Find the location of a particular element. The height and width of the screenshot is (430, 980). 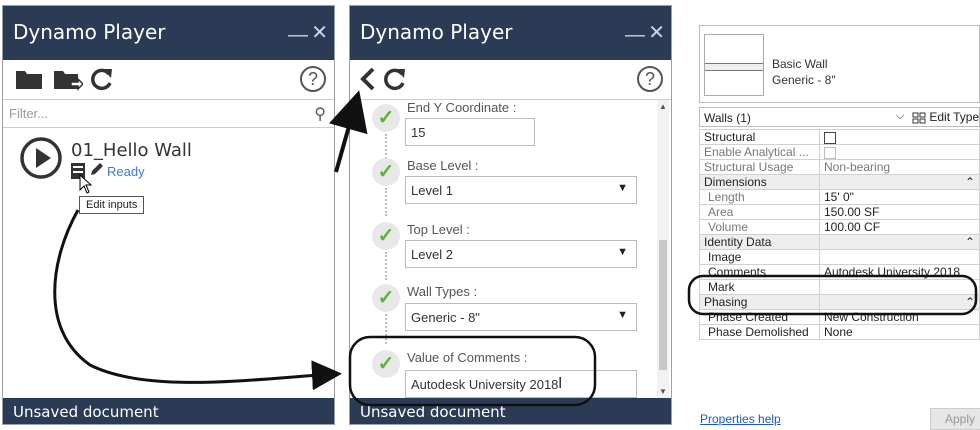

folder-icon is located at coordinates (29, 79).